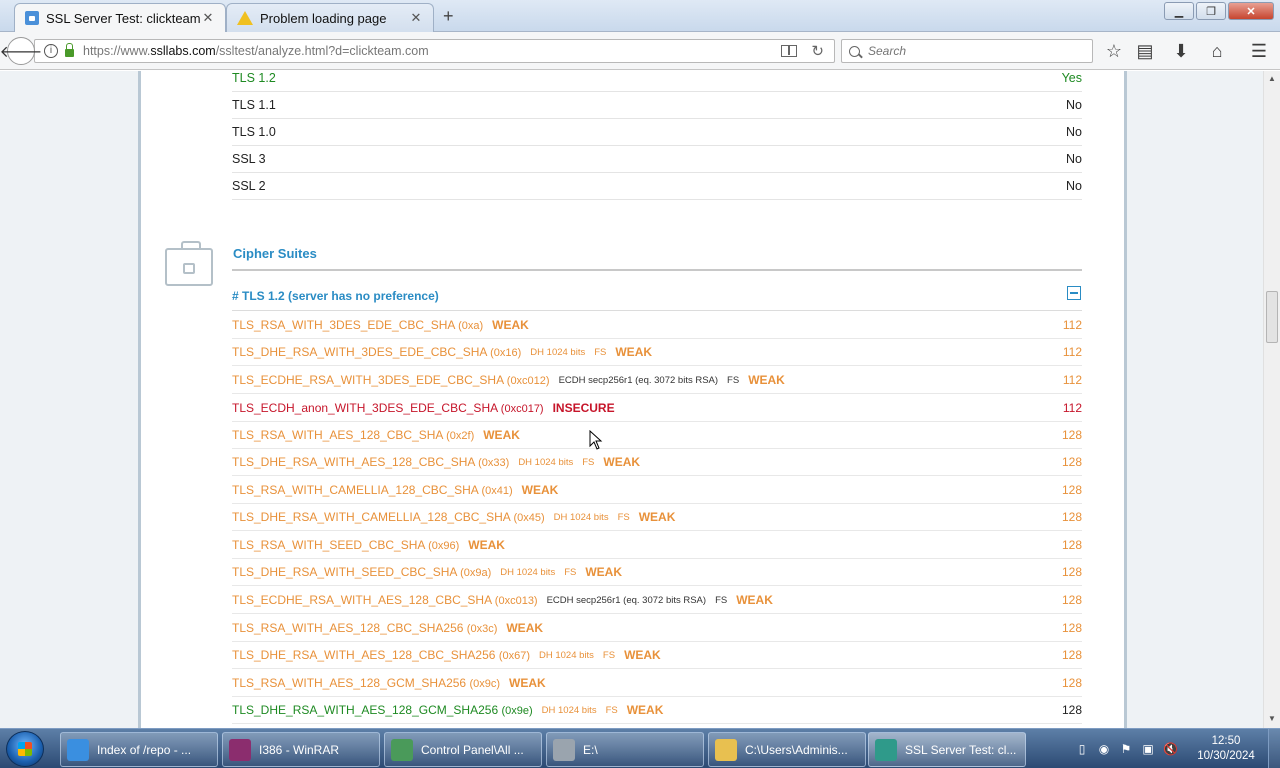  I want to click on menu-icon: ☰, so click(1259, 51).